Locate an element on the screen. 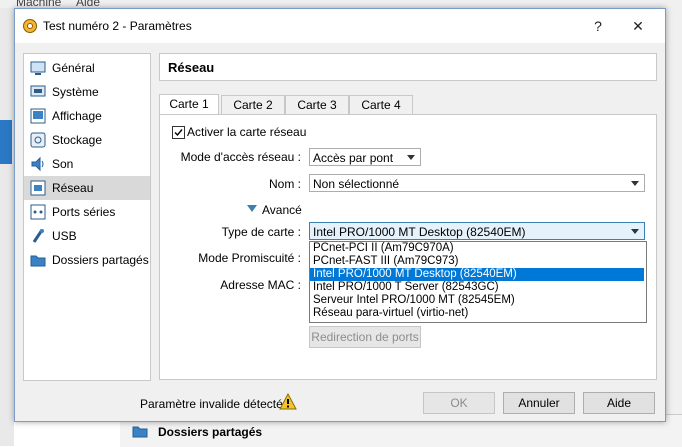 The image size is (682, 447). storage-icon is located at coordinates (38, 140).